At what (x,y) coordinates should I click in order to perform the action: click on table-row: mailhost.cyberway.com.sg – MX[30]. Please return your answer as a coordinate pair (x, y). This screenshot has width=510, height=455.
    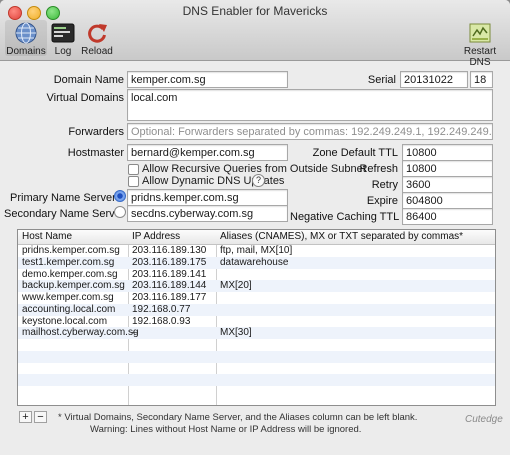
    Looking at the image, I should click on (256, 333).